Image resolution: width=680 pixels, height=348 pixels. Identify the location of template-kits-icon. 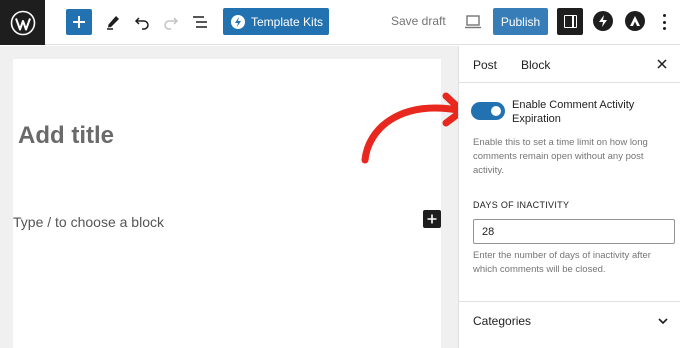
(238, 21).